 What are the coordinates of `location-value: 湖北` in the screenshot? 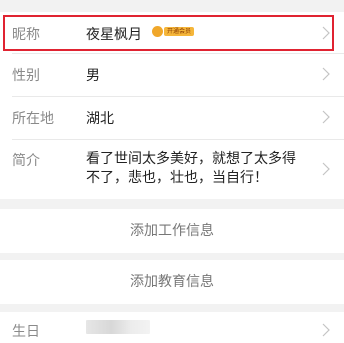 It's located at (100, 119).